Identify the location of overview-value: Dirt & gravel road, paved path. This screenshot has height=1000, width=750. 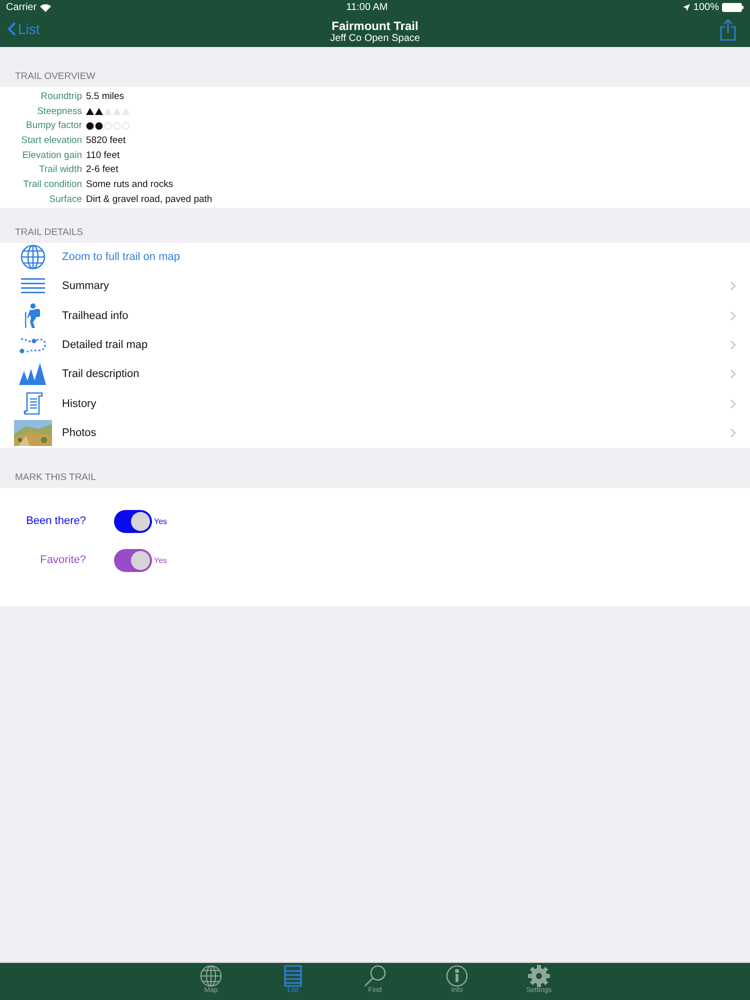
(150, 199).